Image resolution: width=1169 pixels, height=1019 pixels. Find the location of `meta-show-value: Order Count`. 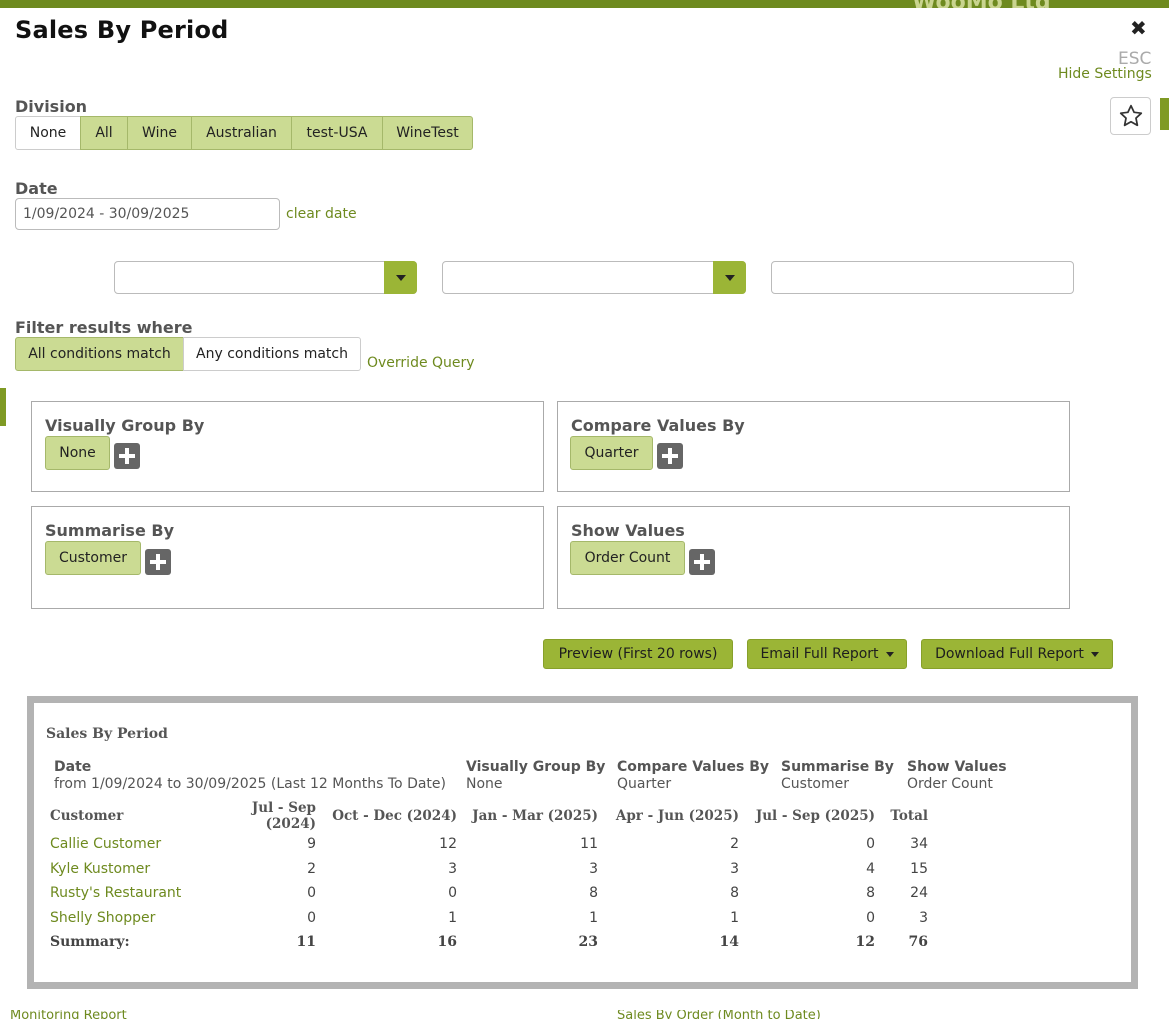

meta-show-value: Order Count is located at coordinates (950, 784).